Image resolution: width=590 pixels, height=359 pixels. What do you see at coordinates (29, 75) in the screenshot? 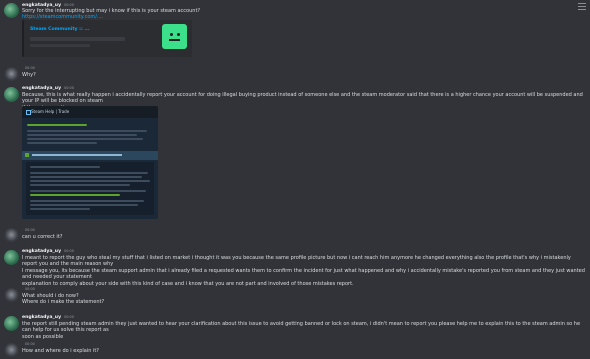
I see `message-line: Why?` at bounding box center [29, 75].